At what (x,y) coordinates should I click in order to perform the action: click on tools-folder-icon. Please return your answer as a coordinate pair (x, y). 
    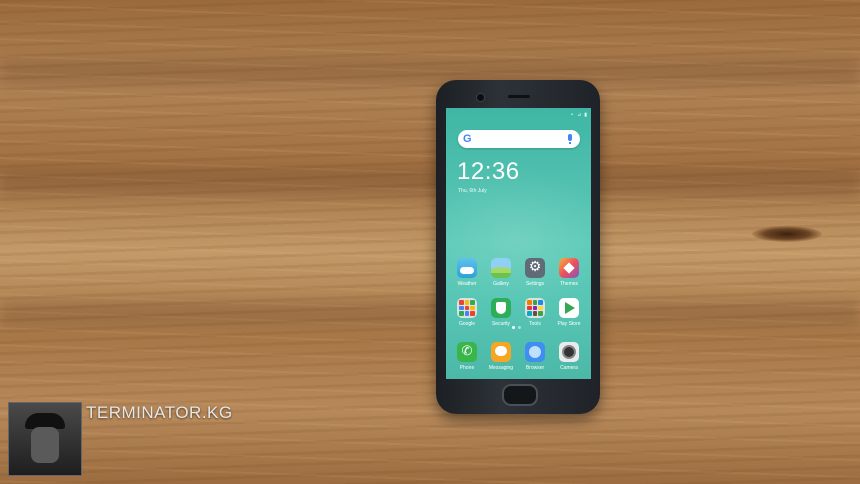
    Looking at the image, I should click on (535, 308).